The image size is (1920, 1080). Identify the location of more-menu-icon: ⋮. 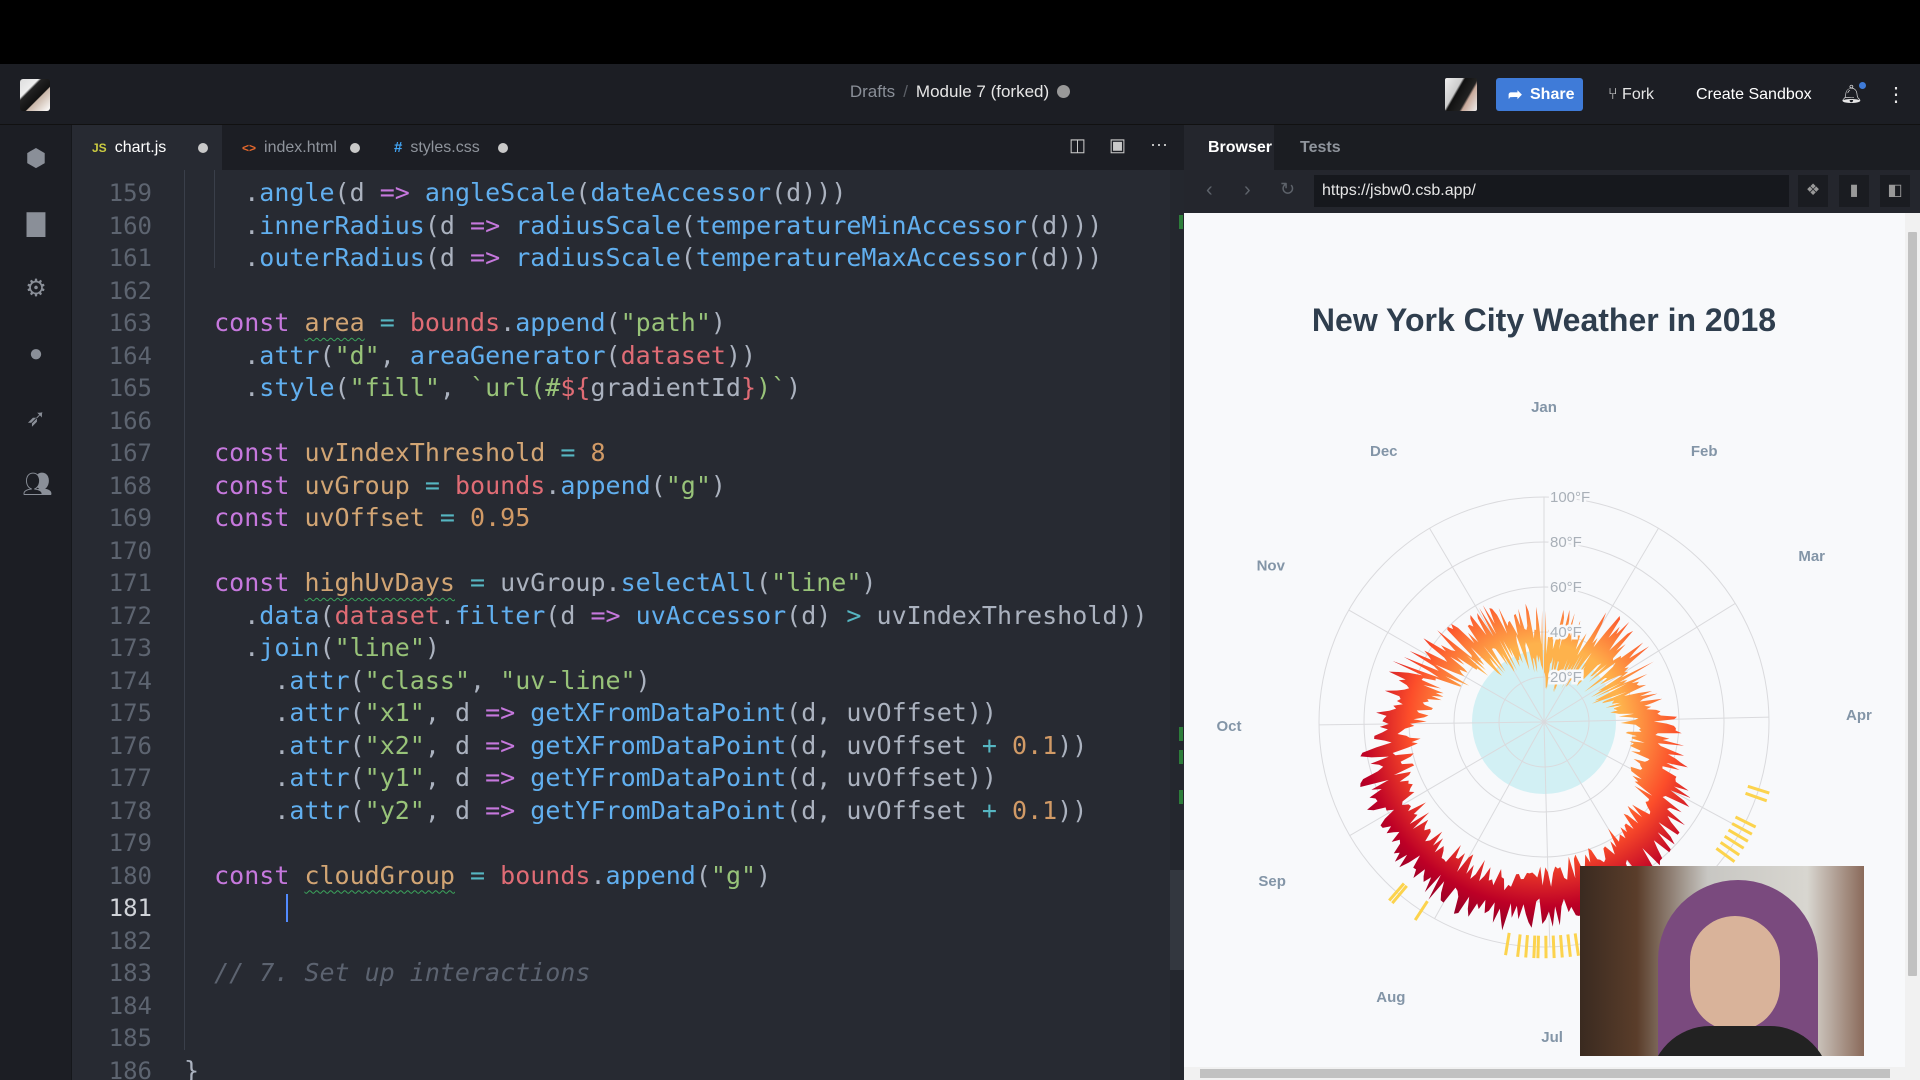
(1896, 94).